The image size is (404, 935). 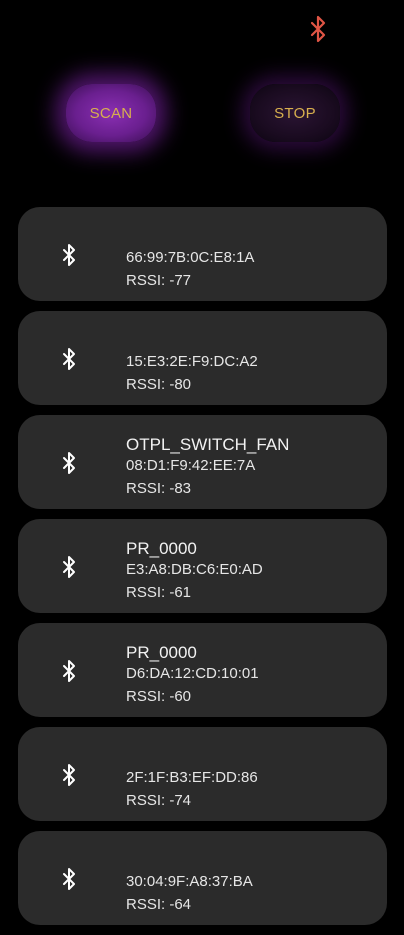 What do you see at coordinates (192, 673) in the screenshot?
I see `device-mac: D6:DA:12:CD:10:01` at bounding box center [192, 673].